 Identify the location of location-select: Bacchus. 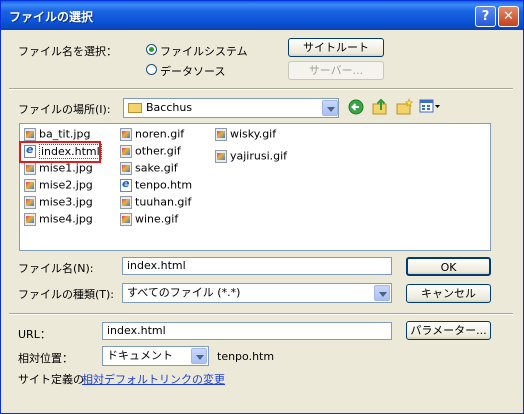
(231, 108).